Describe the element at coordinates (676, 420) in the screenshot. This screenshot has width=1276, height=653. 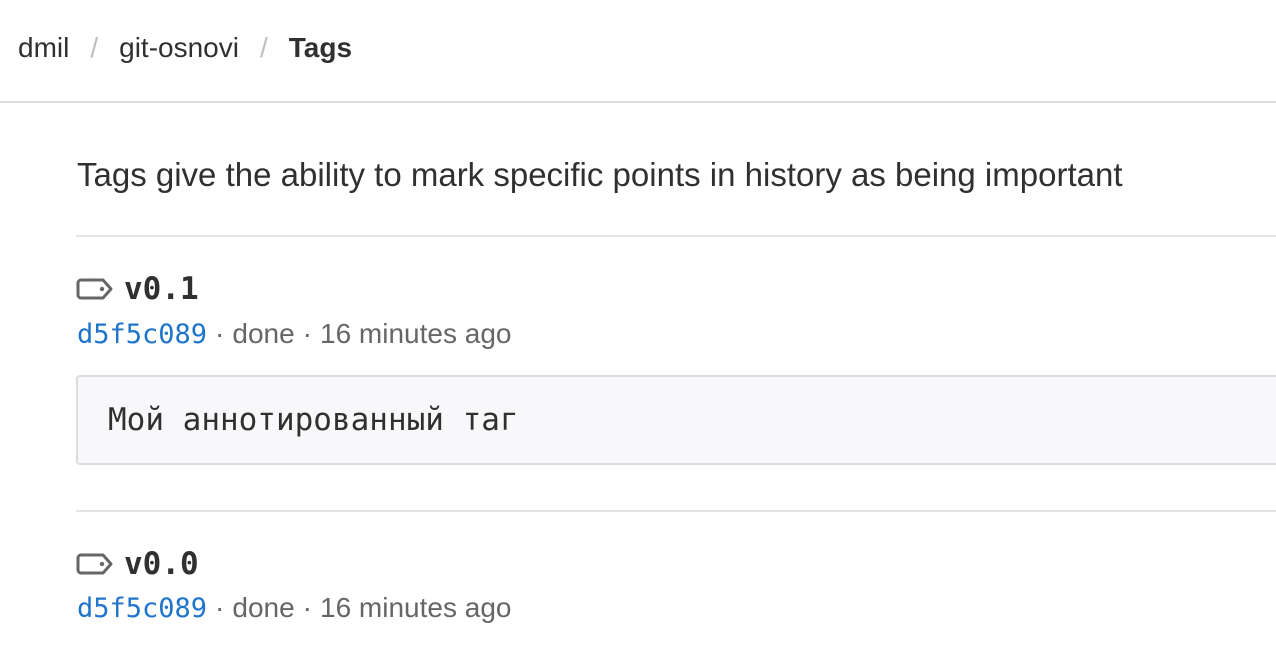
I see `tag-annotation: Мой аннотированный таг` at that location.